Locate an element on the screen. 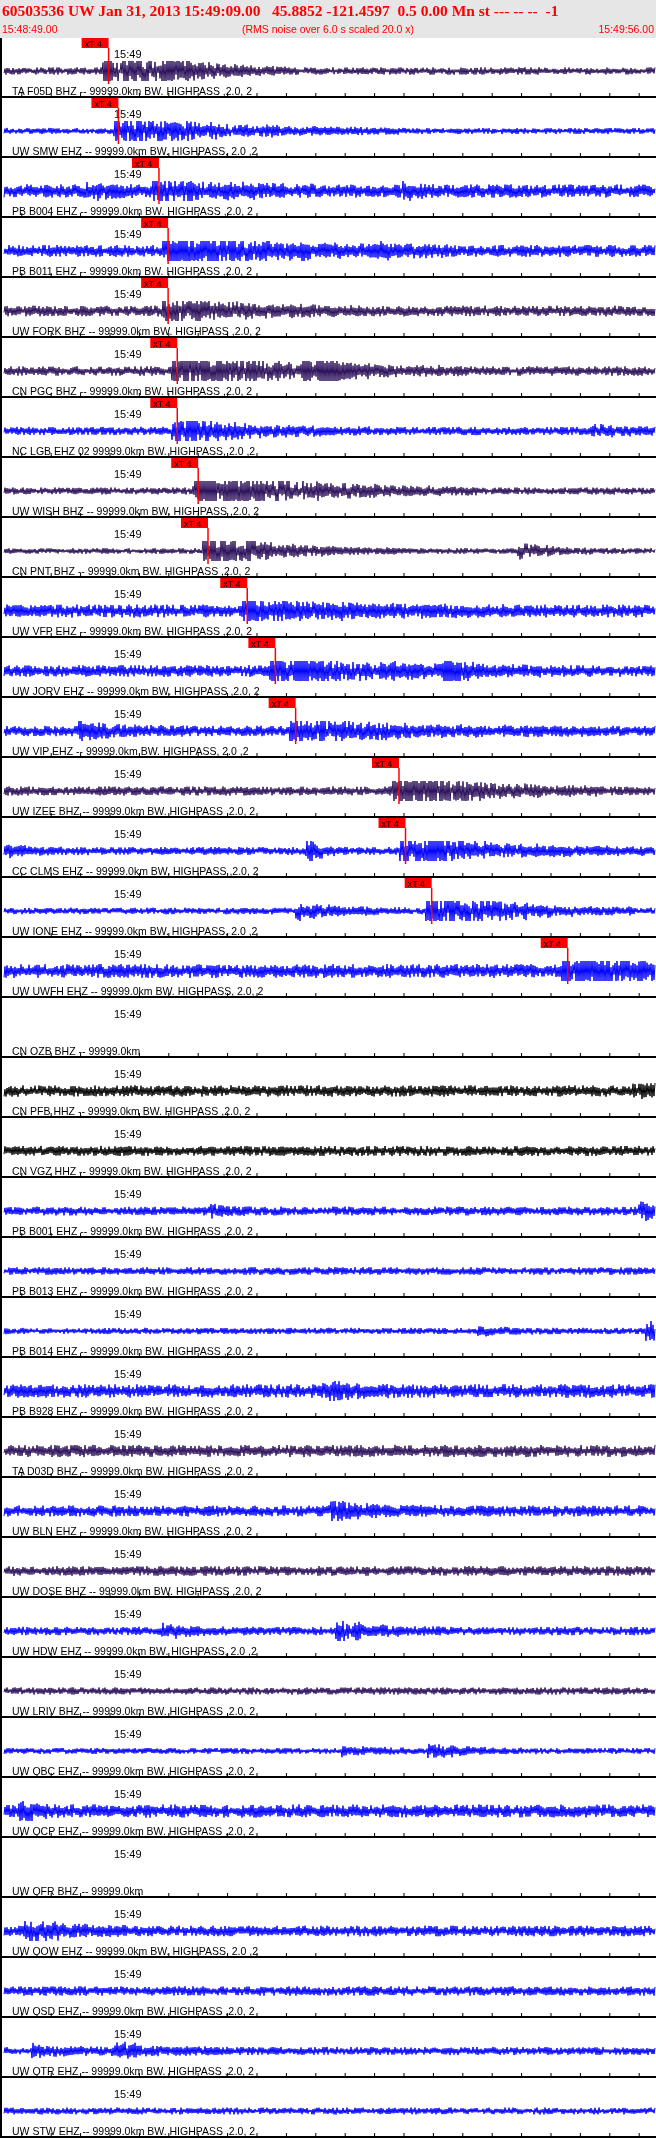 The width and height of the screenshot is (656, 2138). end-time: 15:49:56.00 is located at coordinates (626, 29).